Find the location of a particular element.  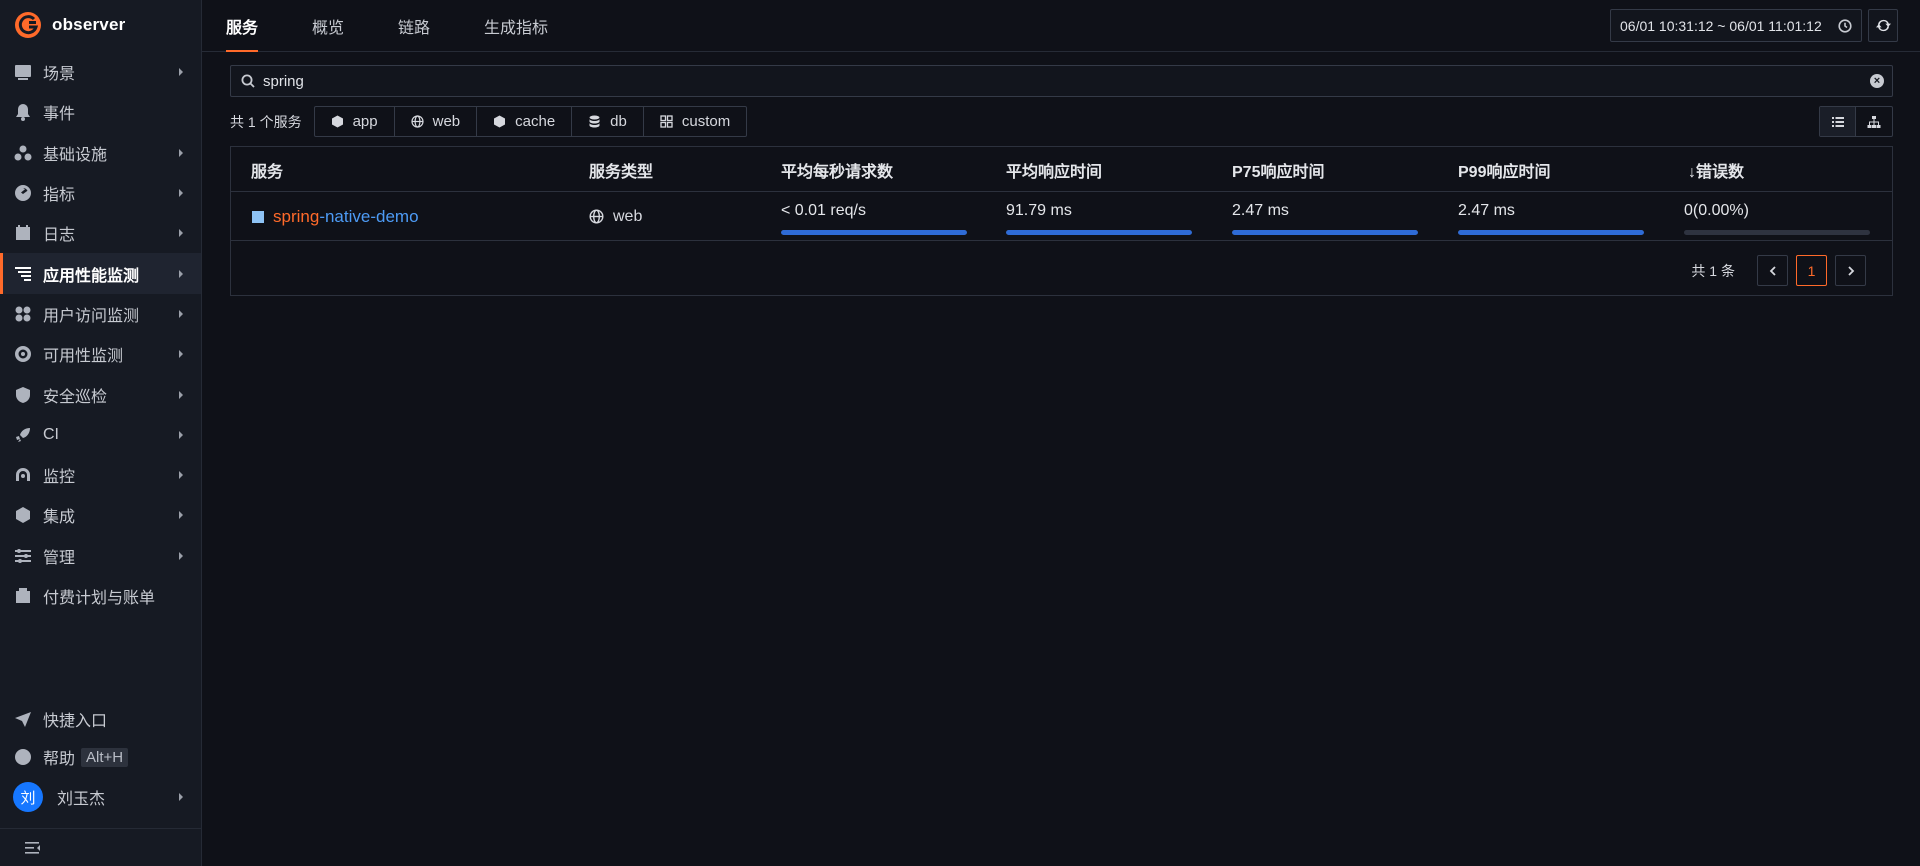

prev-page-button is located at coordinates (1772, 270).